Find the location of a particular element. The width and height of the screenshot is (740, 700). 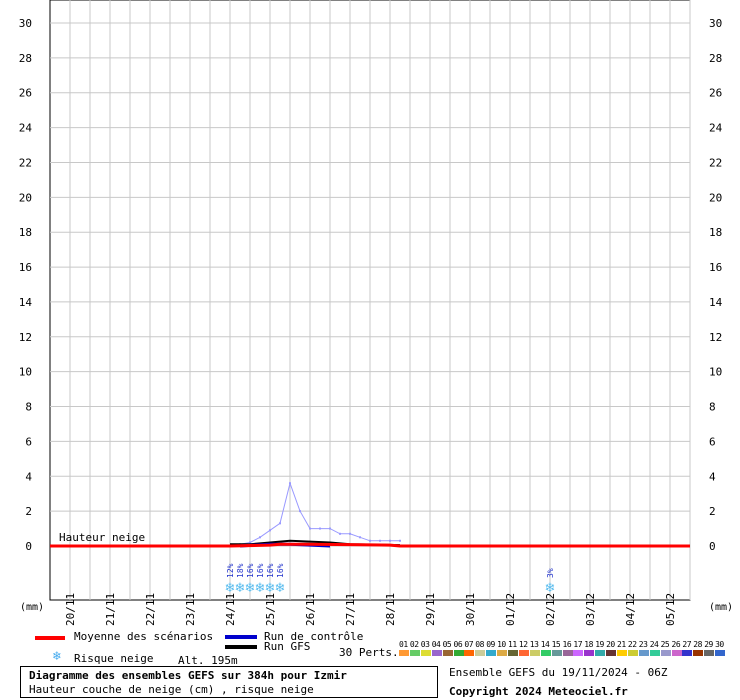

perturbation-number: 17 is located at coordinates (578, 644).